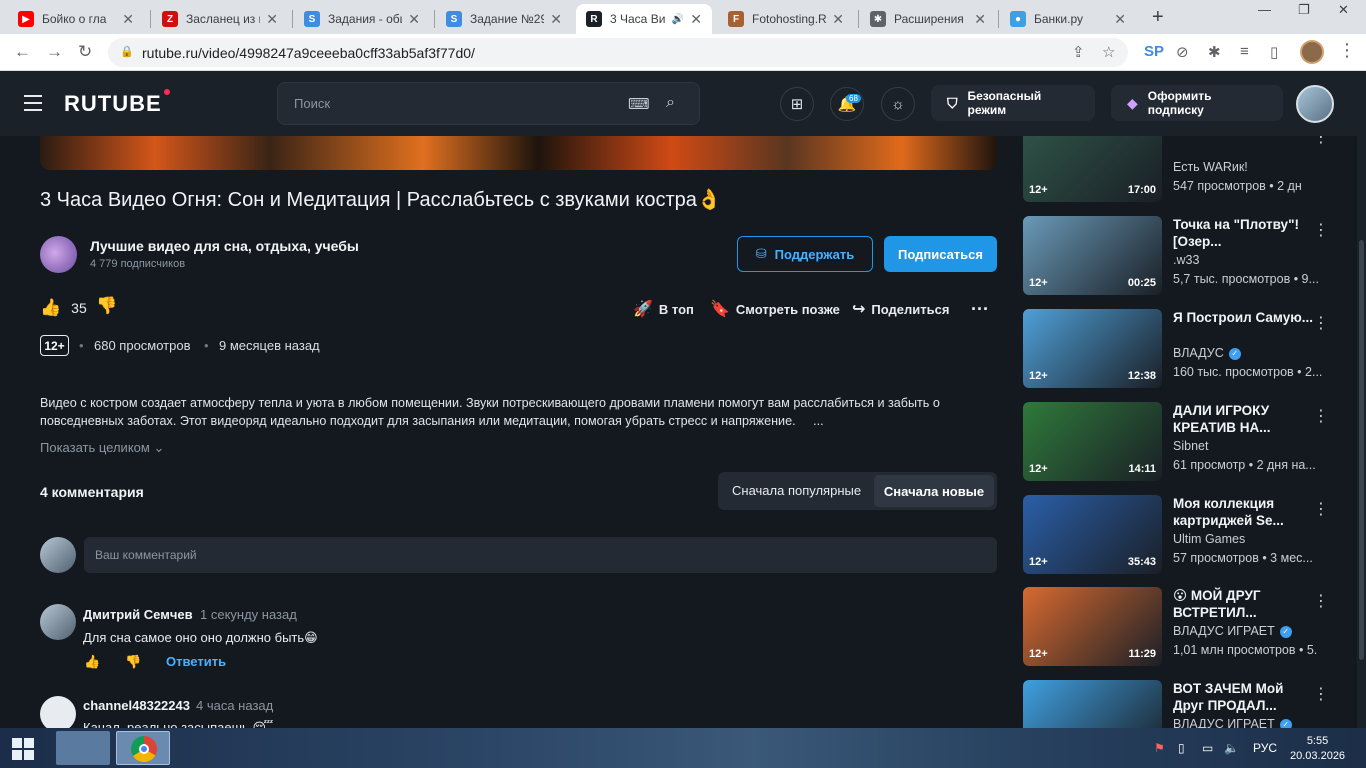 The width and height of the screenshot is (1366, 768). Describe the element at coordinates (1244, 51) in the screenshot. I see `media-control-icon: ≡` at that location.